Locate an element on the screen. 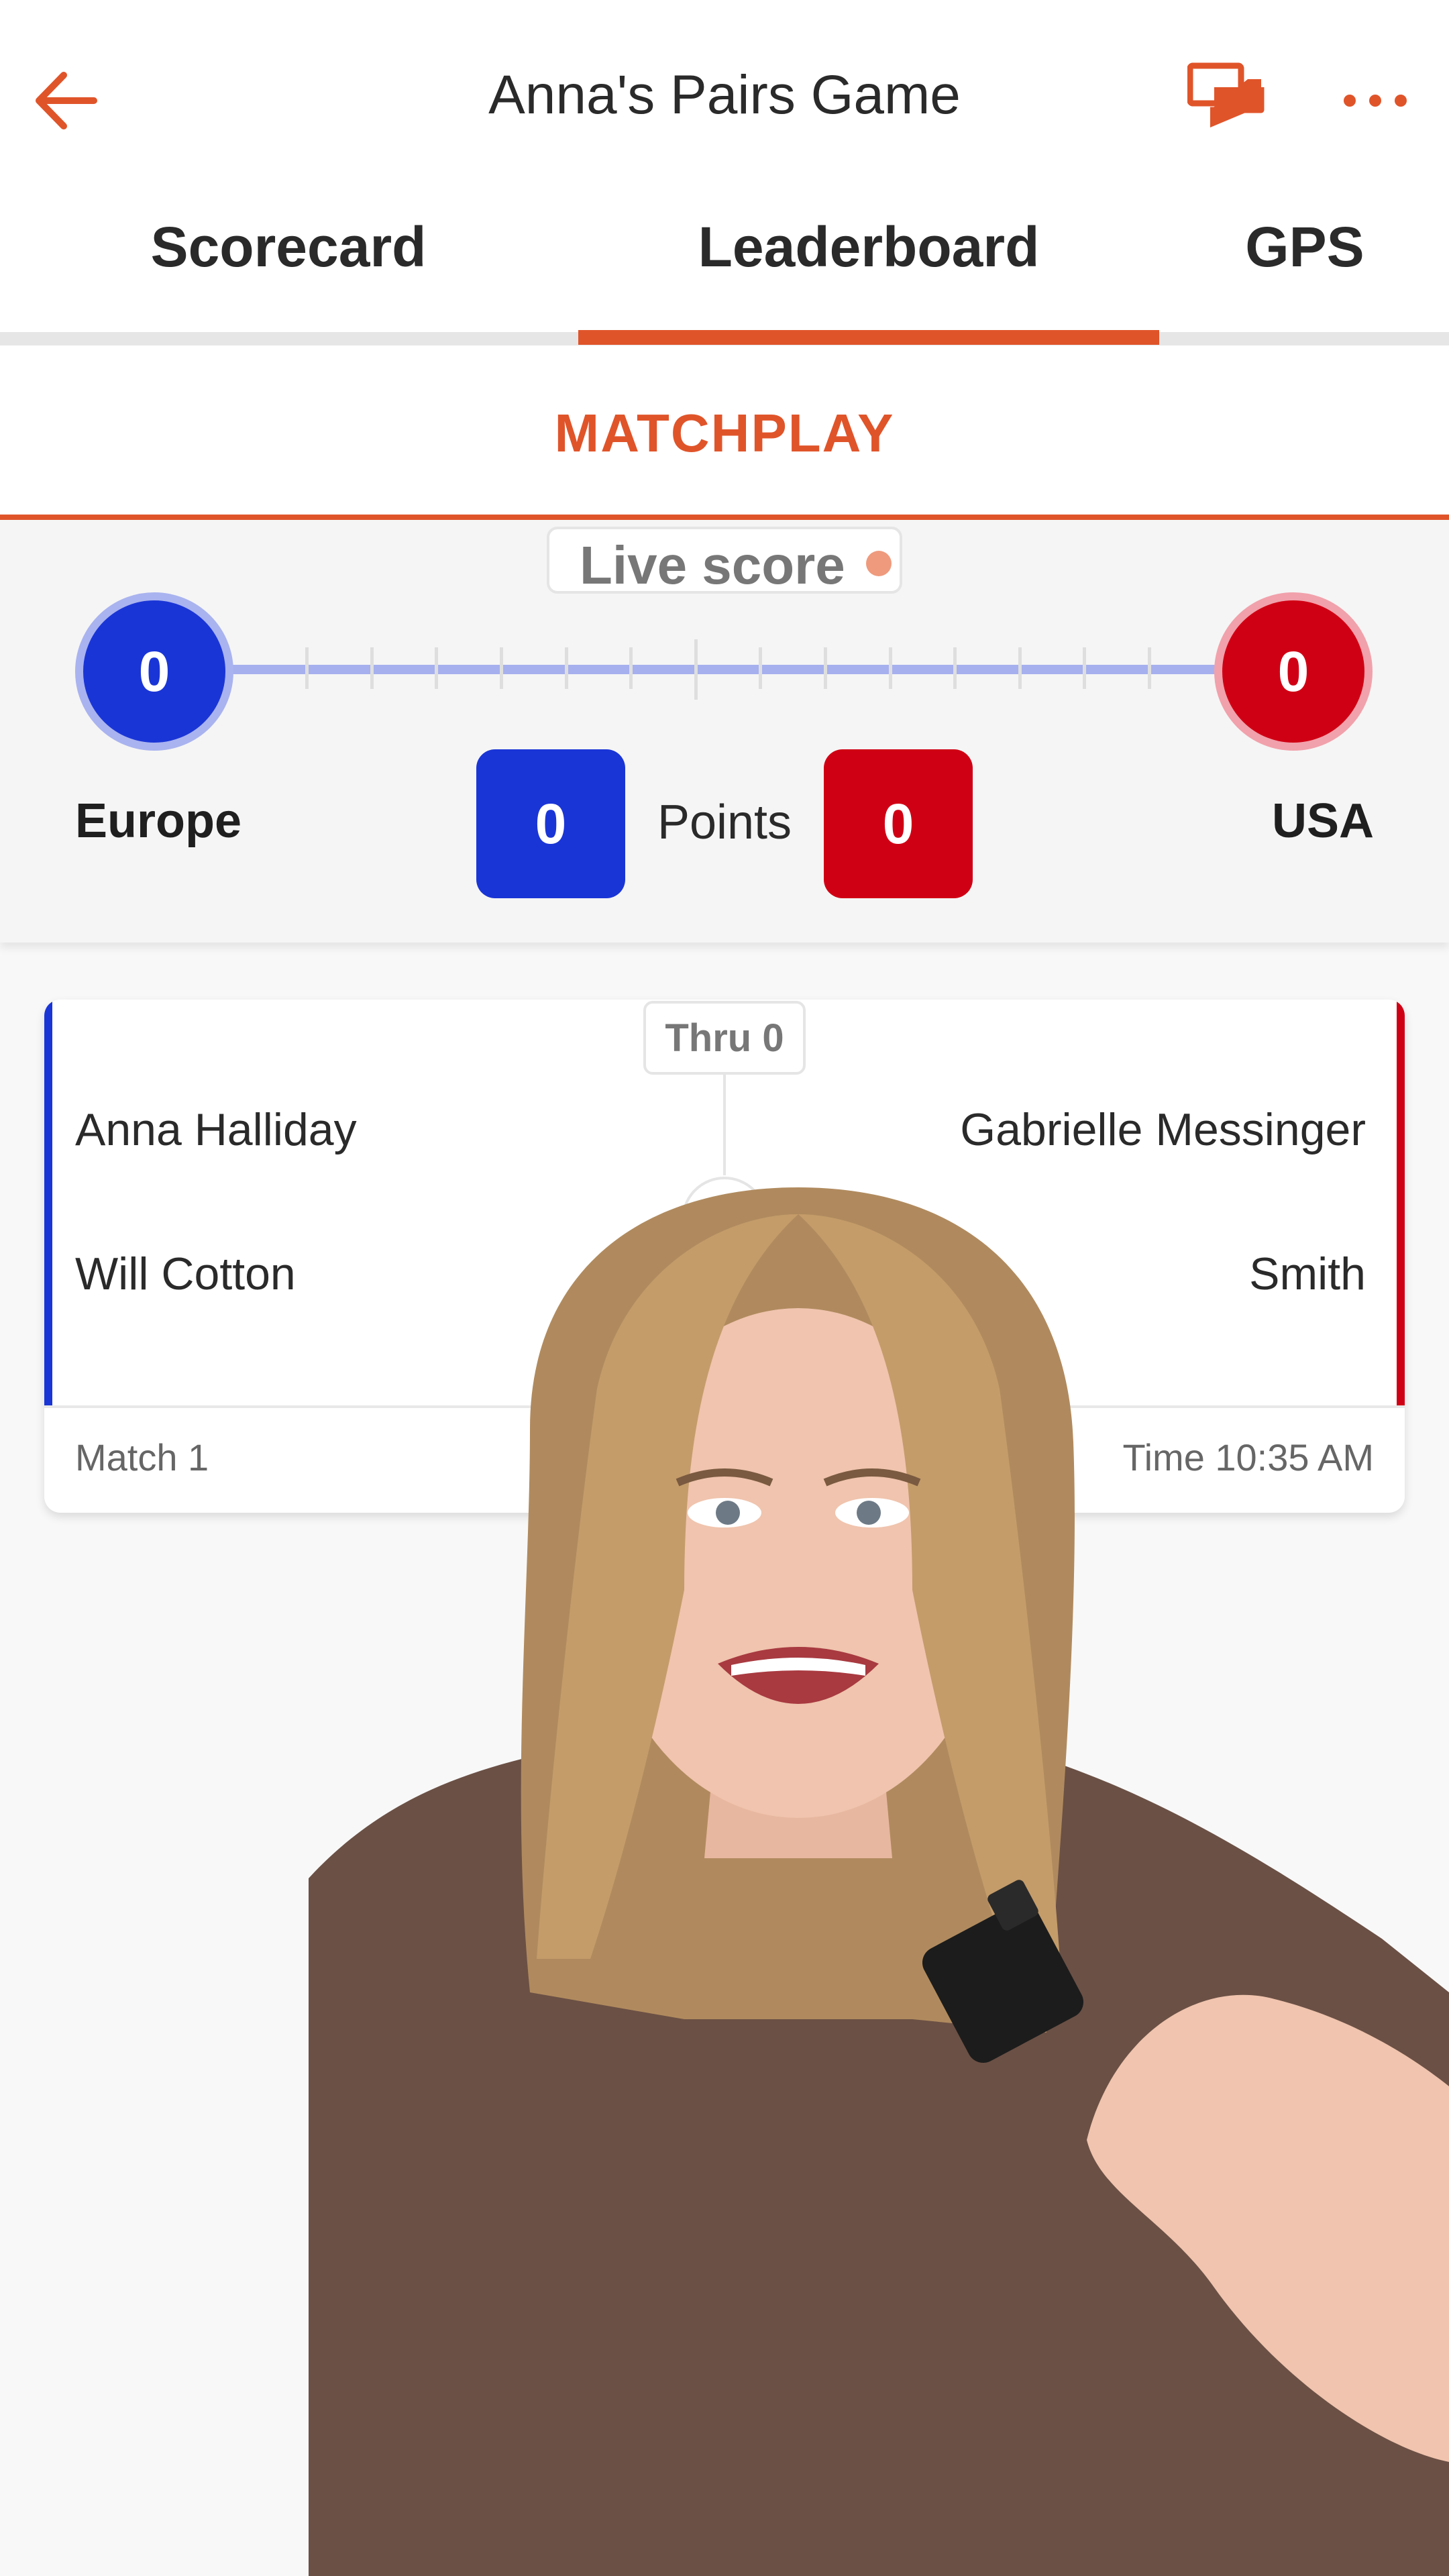 The width and height of the screenshot is (1449, 2576). player-left-1: Anna Halliday is located at coordinates (216, 1129).